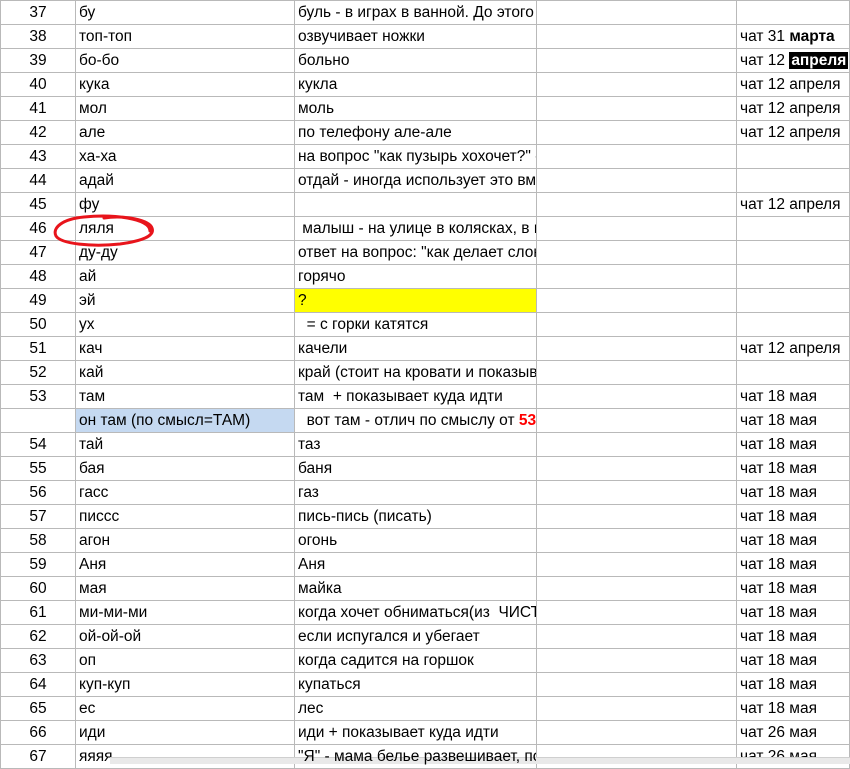 The image size is (850, 769). What do you see at coordinates (38, 349) in the screenshot?
I see `row-number-cell: 51` at bounding box center [38, 349].